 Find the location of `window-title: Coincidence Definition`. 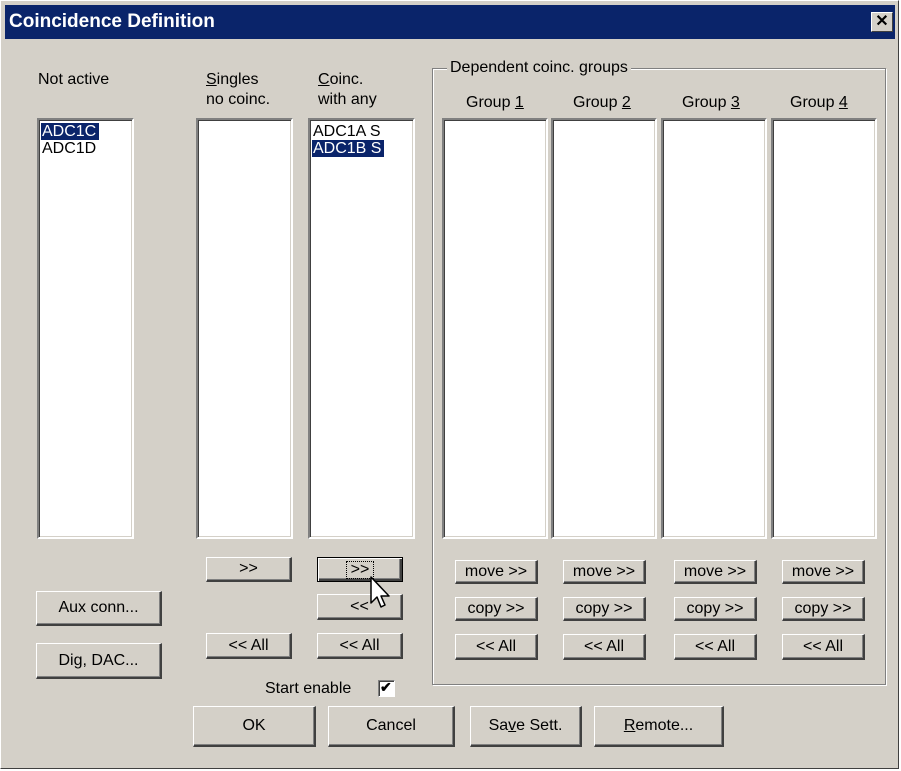

window-title: Coincidence Definition is located at coordinates (112, 21).